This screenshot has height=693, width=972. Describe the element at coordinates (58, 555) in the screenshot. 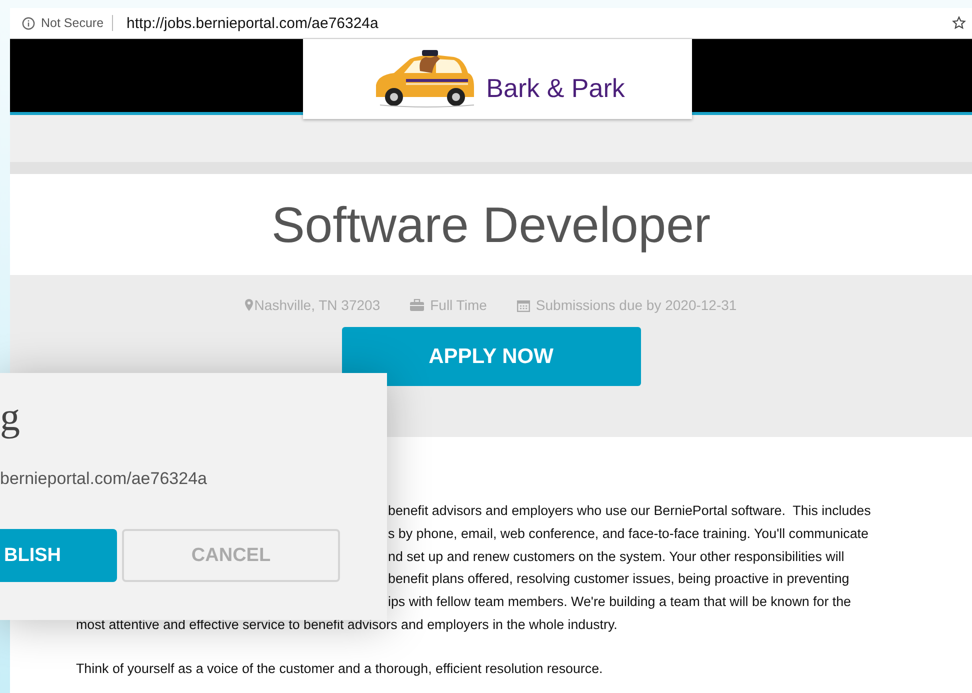

I see `publish-button: BLISH` at that location.